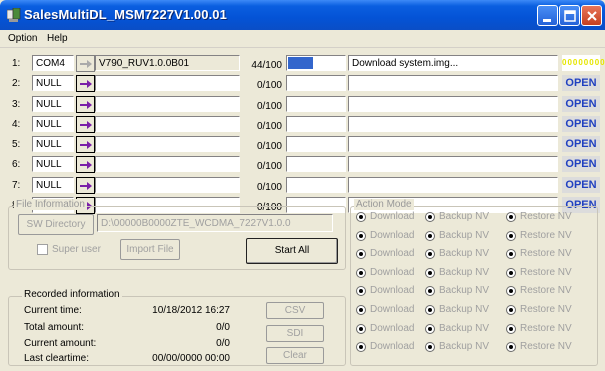 The image size is (605, 371). What do you see at coordinates (14, 15) in the screenshot?
I see `app-icon` at bounding box center [14, 15].